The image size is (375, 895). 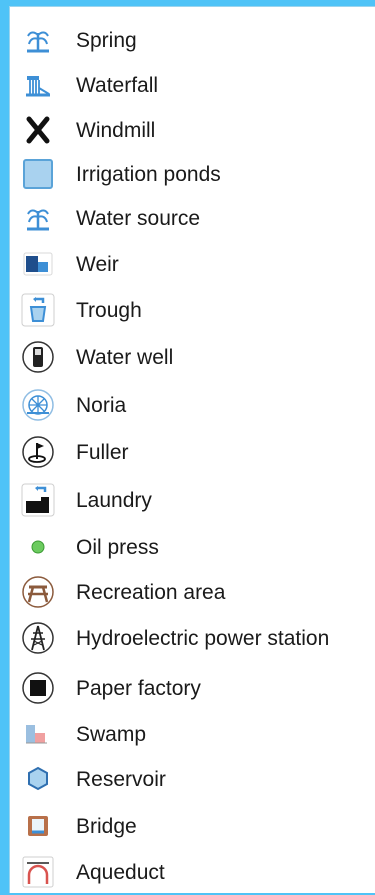 What do you see at coordinates (125, 357) in the screenshot?
I see `legend-item-label: Water well` at bounding box center [125, 357].